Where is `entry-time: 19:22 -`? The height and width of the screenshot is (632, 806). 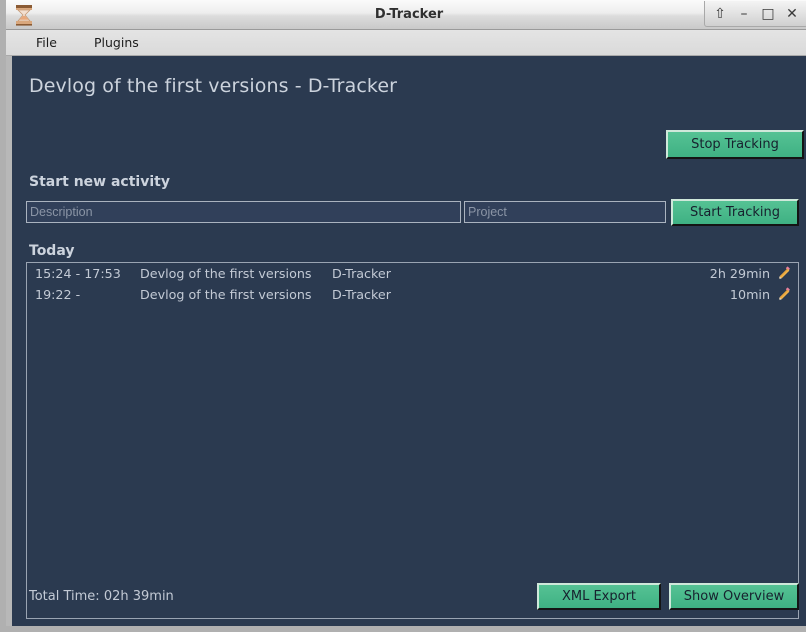 entry-time: 19:22 - is located at coordinates (58, 294).